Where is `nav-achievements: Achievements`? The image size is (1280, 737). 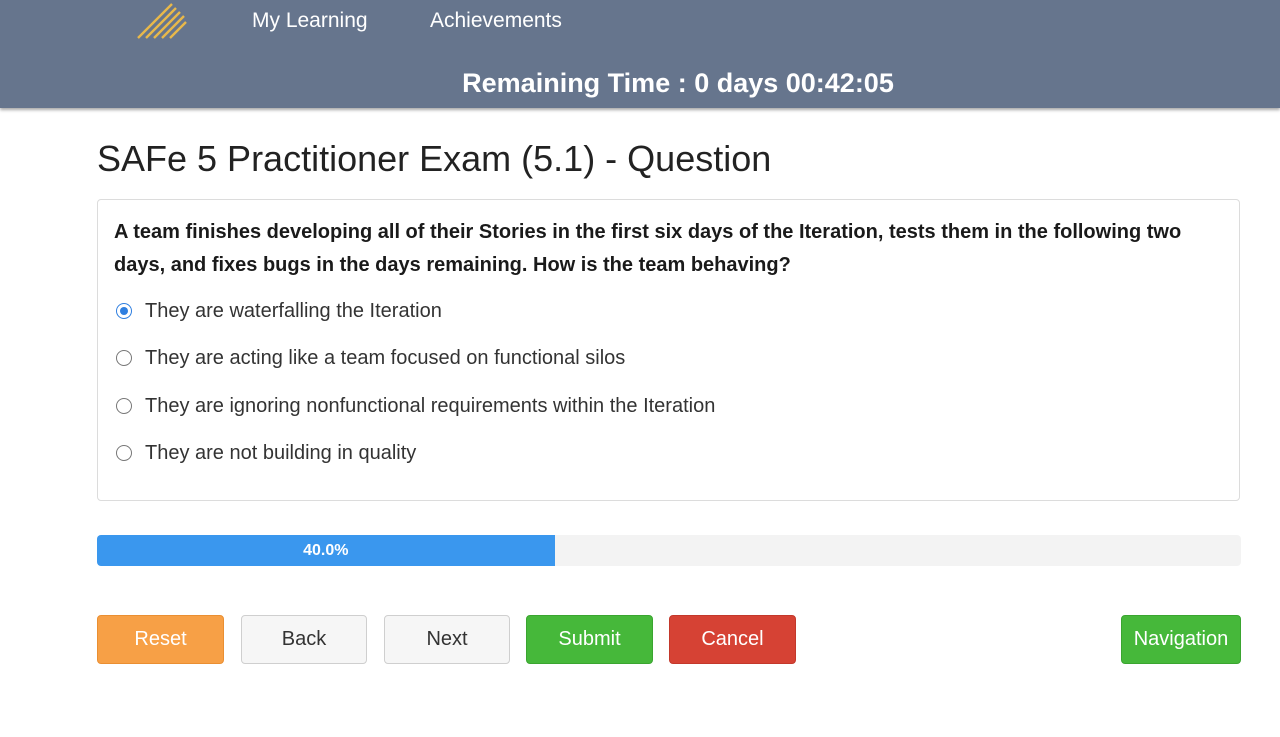 nav-achievements: Achievements is located at coordinates (496, 21).